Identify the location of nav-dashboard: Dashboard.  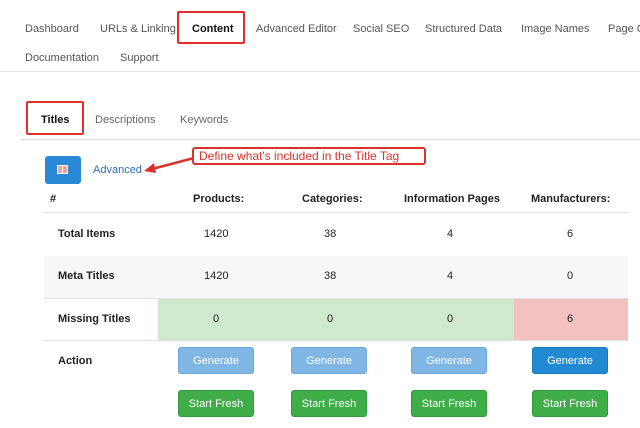
(52, 29).